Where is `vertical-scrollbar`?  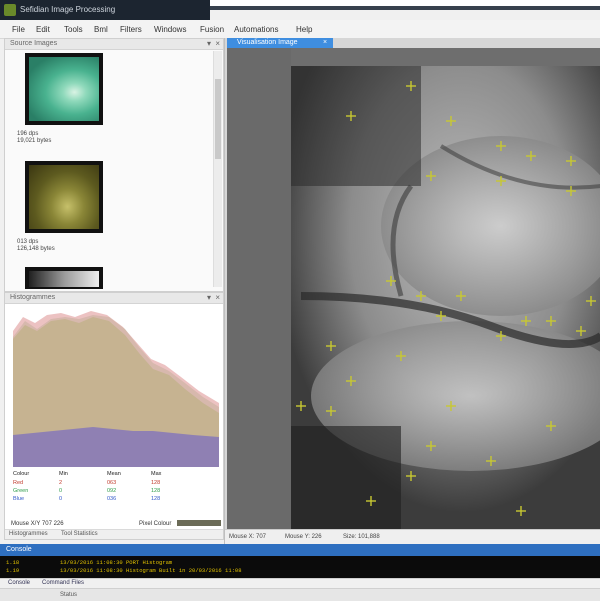
vertical-scrollbar is located at coordinates (217, 169).